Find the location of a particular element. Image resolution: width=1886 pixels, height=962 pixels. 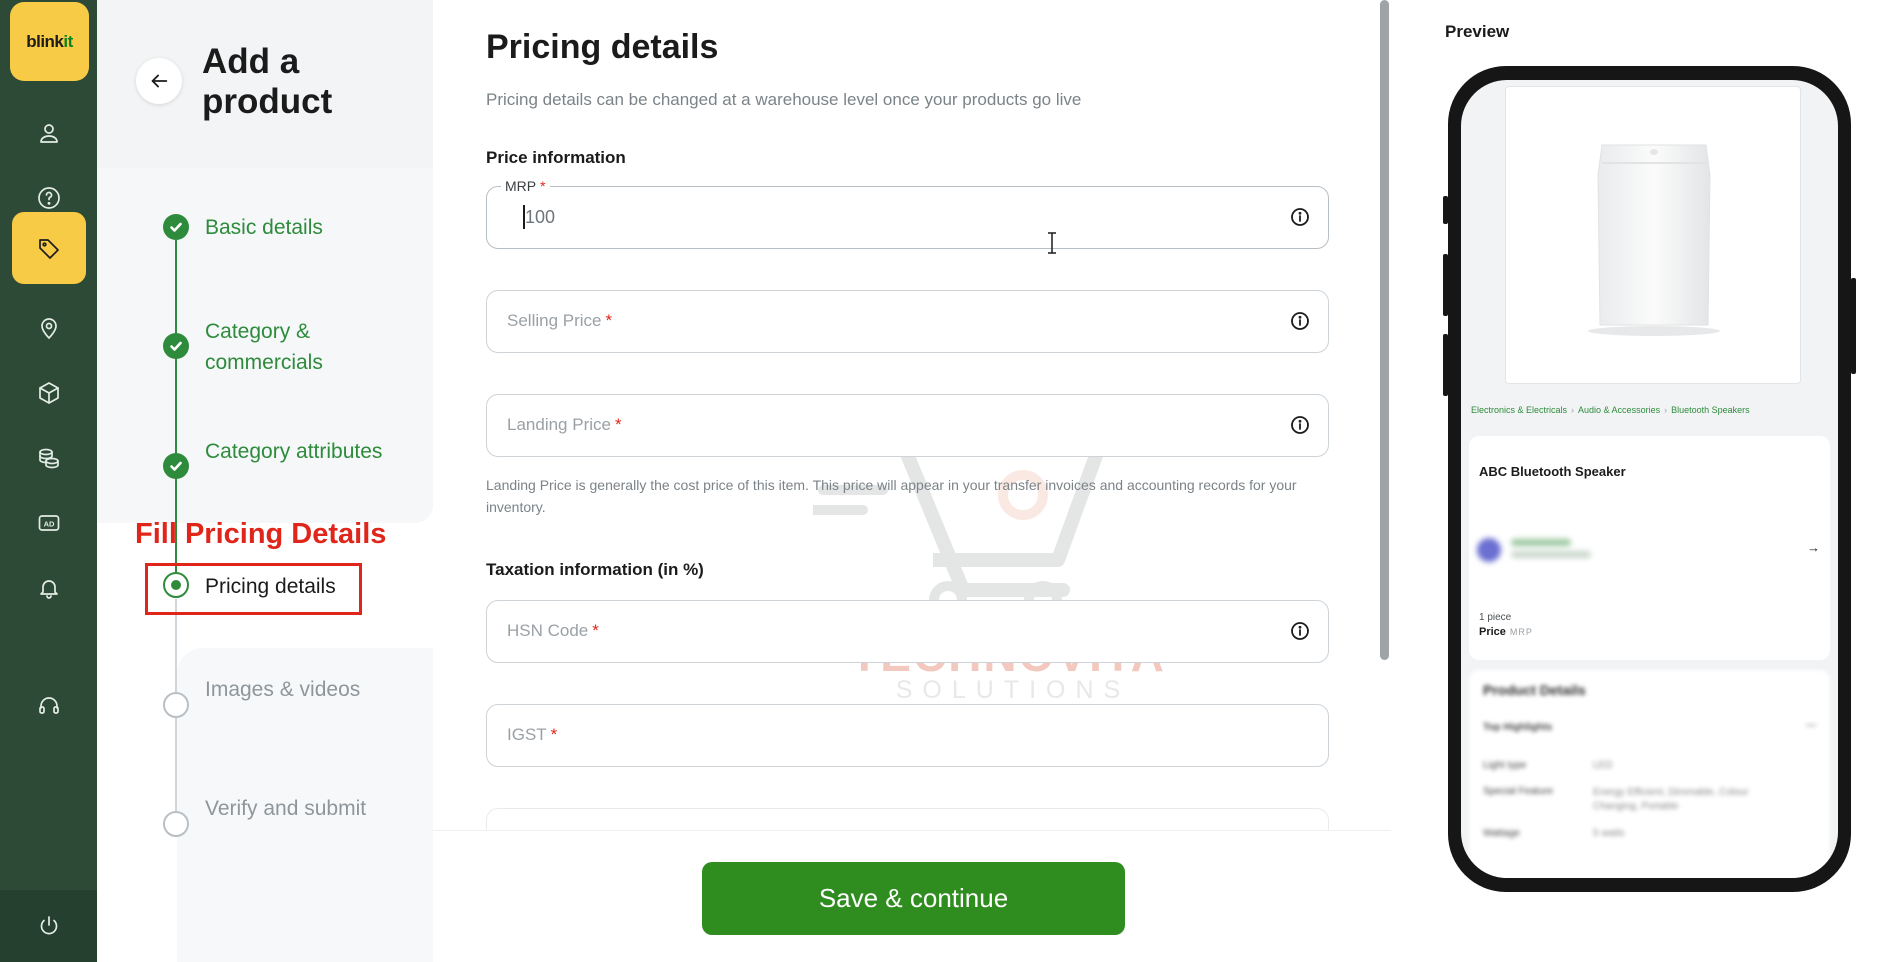

preview-details-title: Product Details is located at coordinates (1534, 690).